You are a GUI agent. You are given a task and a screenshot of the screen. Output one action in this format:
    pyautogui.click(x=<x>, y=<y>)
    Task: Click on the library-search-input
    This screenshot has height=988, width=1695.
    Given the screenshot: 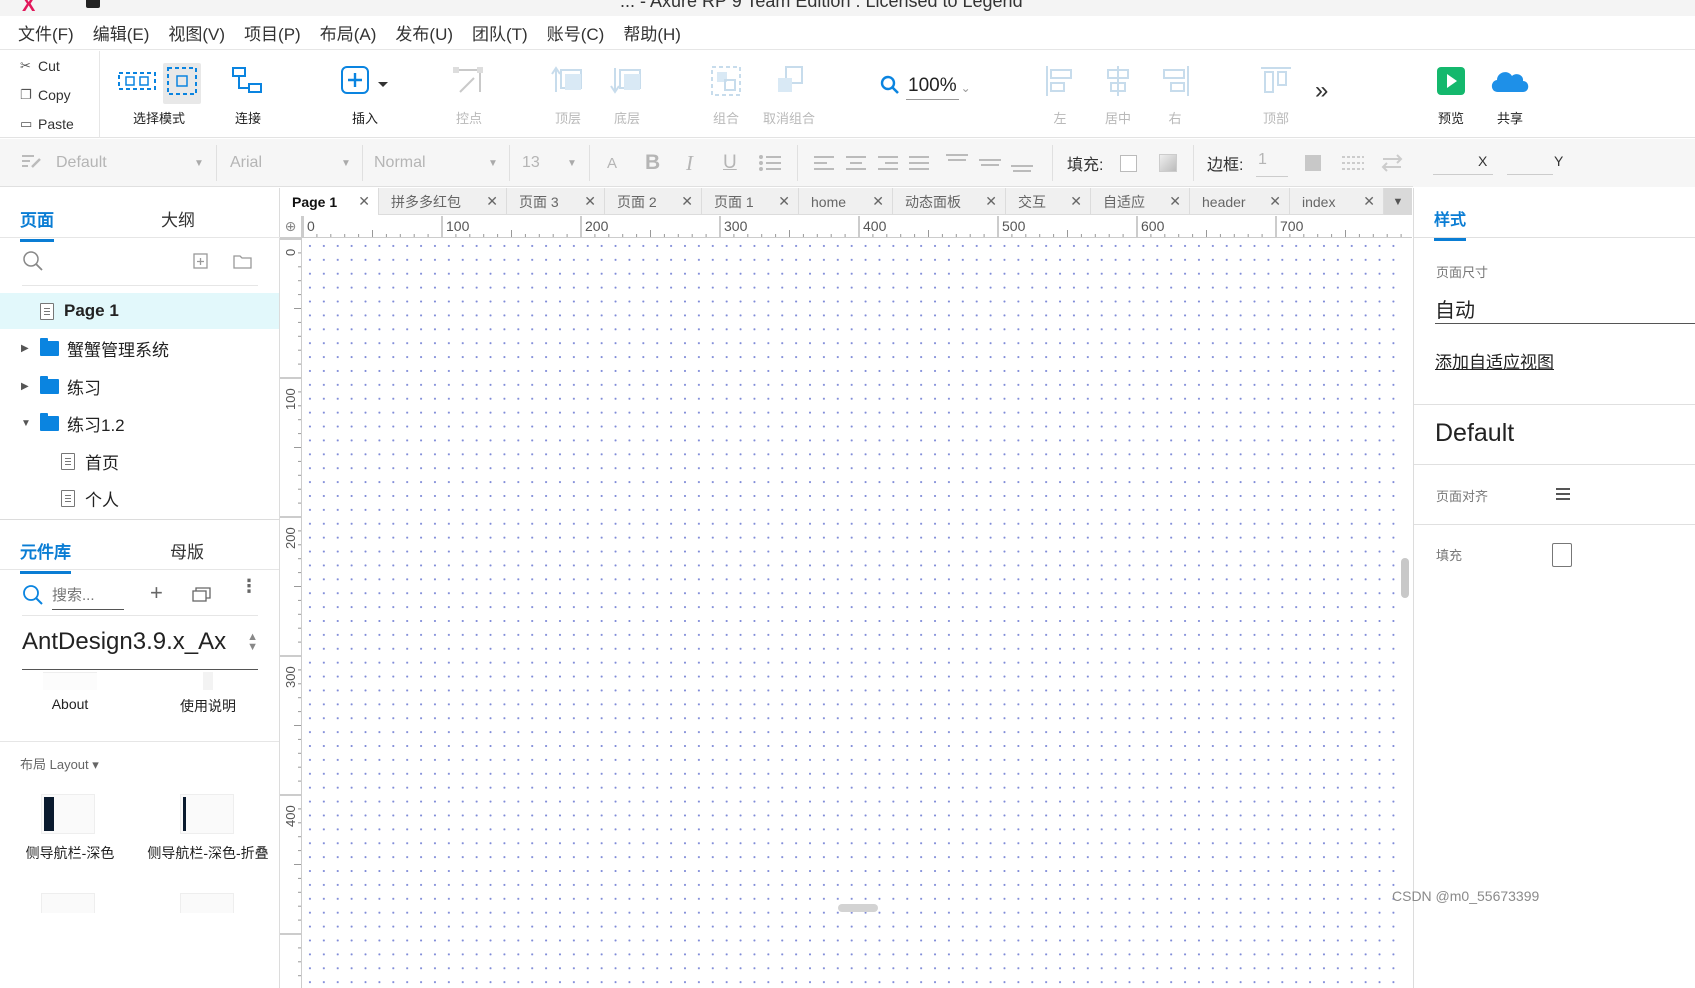 What is the action you would take?
    pyautogui.click(x=88, y=596)
    